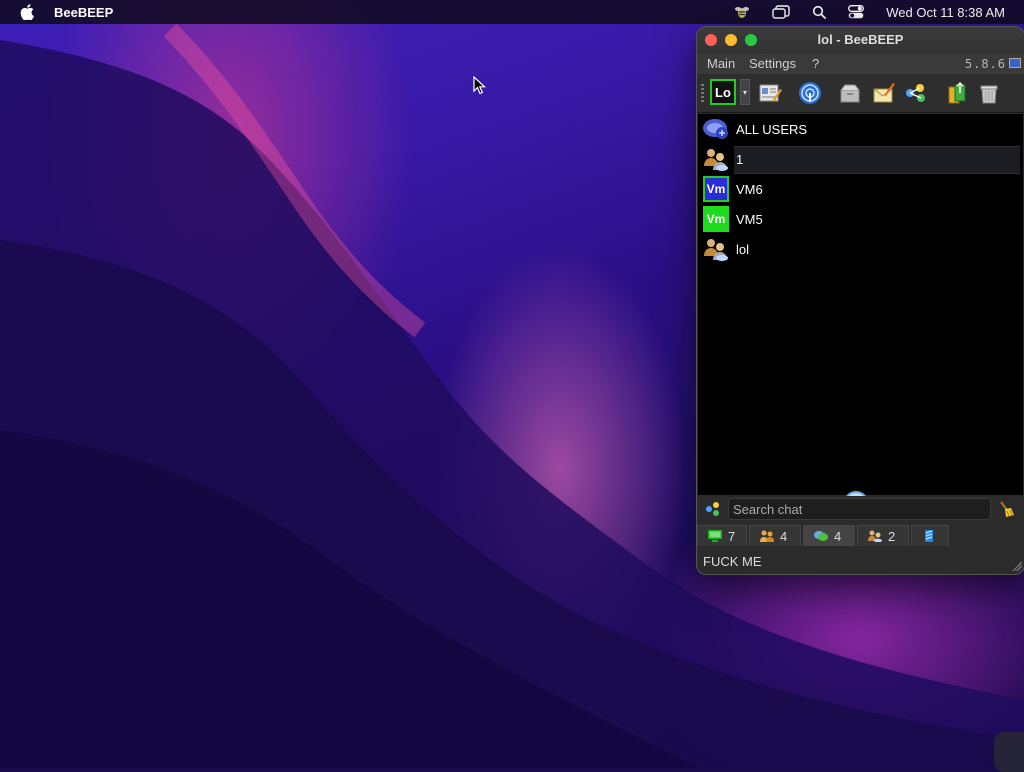 Image resolution: width=1024 pixels, height=772 pixels. Describe the element at coordinates (715, 536) in the screenshot. I see `computer-icon` at that location.